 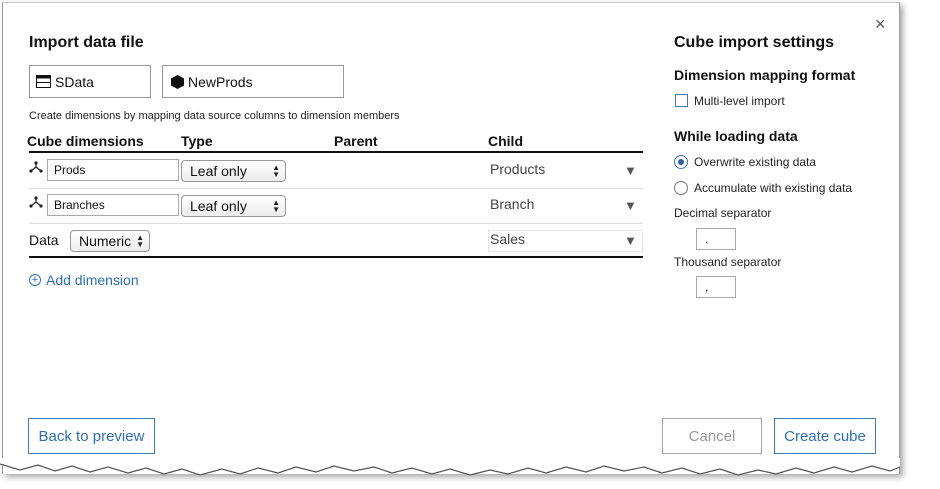 What do you see at coordinates (113, 205) in the screenshot?
I see `dimension-name-input: Branches` at bounding box center [113, 205].